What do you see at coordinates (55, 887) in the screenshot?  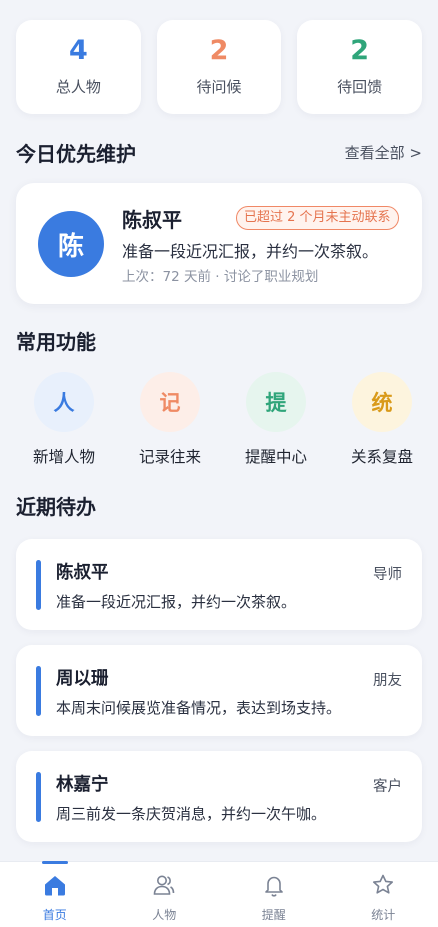 I see `home-icon` at bounding box center [55, 887].